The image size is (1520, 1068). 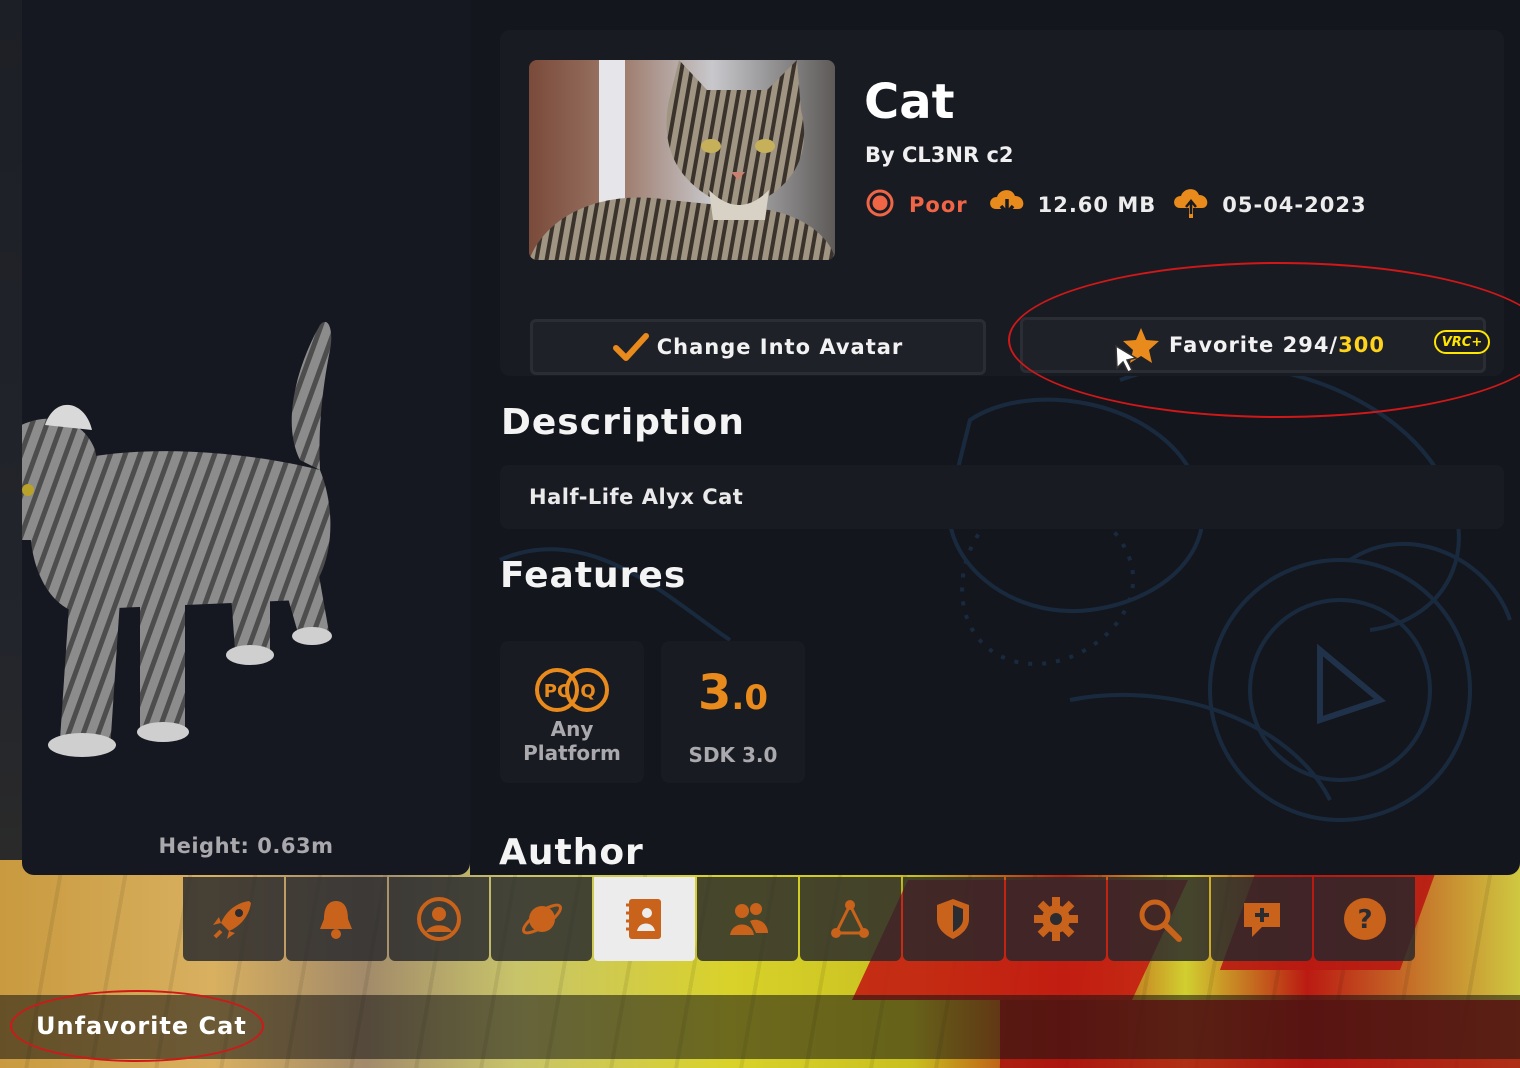 I want to click on network-icon, so click(x=850, y=919).